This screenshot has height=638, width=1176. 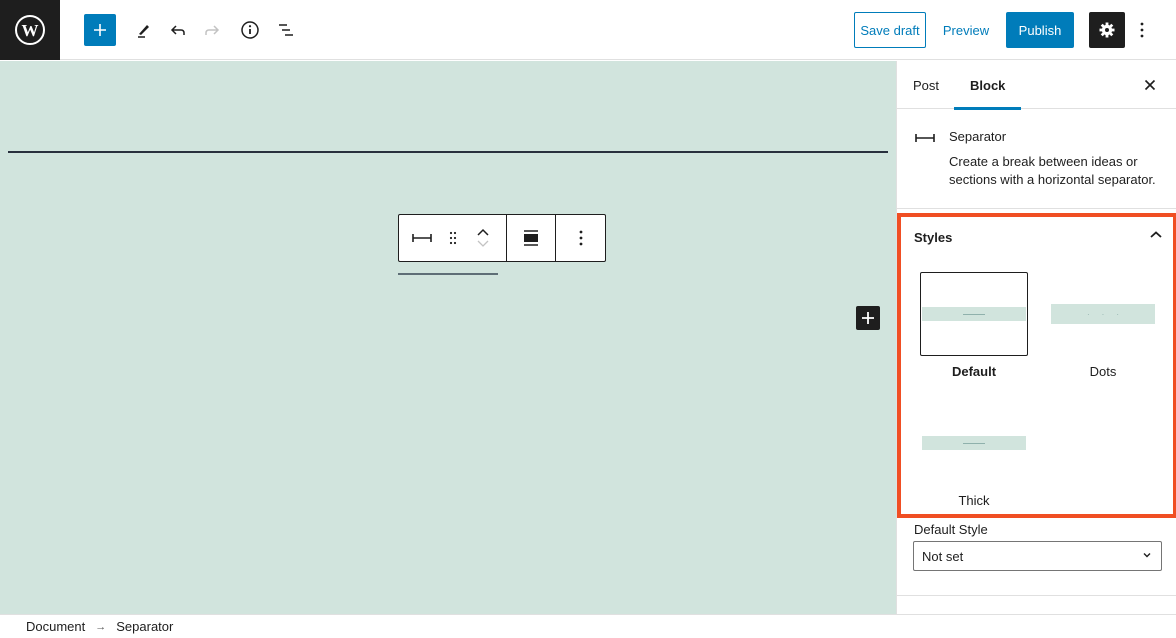 What do you see at coordinates (1036, 365) in the screenshot?
I see `styles-panel: Styles Default ··· Dots Thick` at bounding box center [1036, 365].